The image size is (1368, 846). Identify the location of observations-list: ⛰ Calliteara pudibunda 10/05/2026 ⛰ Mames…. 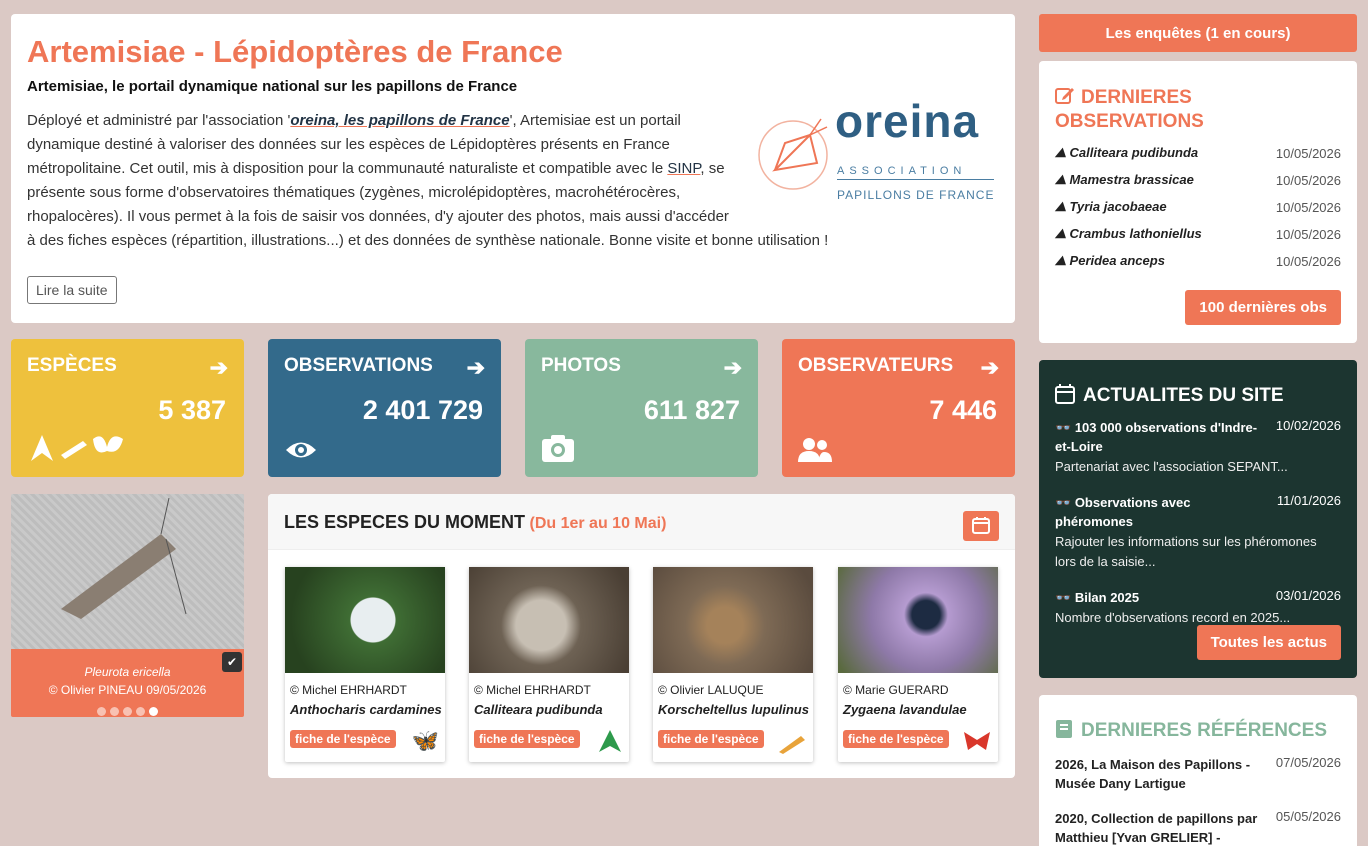
(1198, 207).